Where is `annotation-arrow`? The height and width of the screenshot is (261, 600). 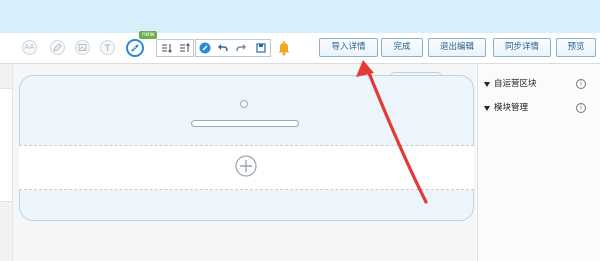
annotation-arrow is located at coordinates (392, 132).